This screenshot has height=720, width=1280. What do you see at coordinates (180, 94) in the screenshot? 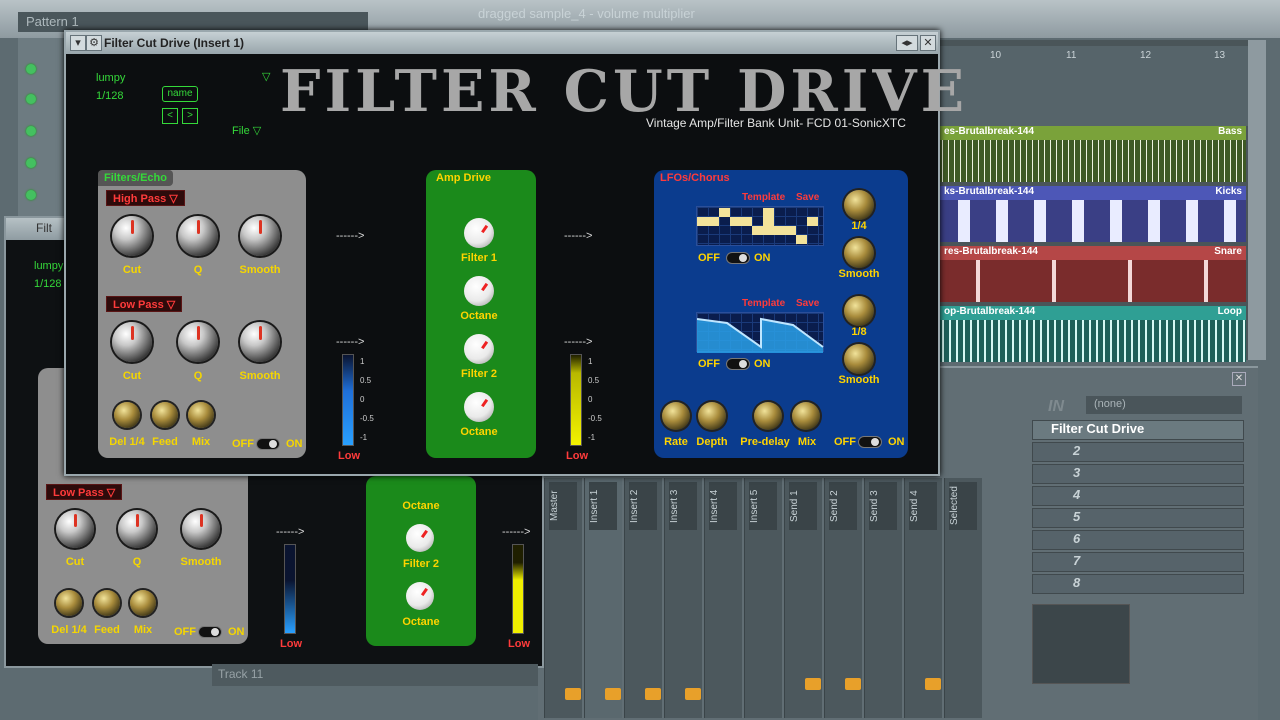
I see `name-button: name` at bounding box center [180, 94].